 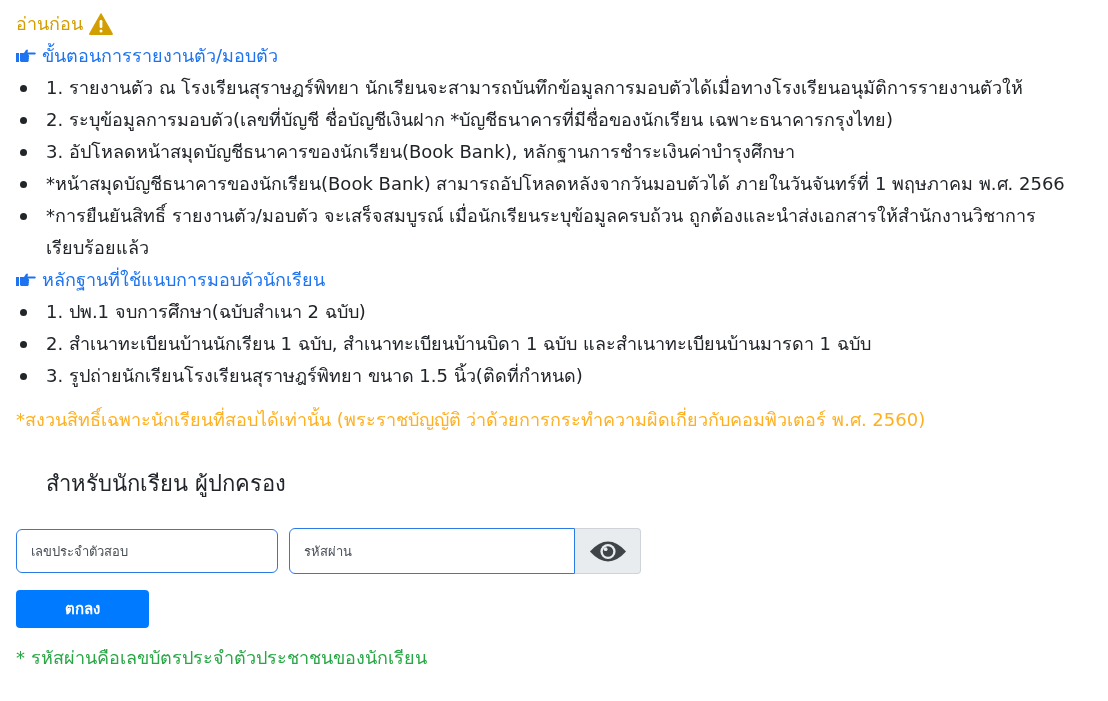 What do you see at coordinates (432, 551) in the screenshot?
I see `password-field: รหัสผ่าน` at bounding box center [432, 551].